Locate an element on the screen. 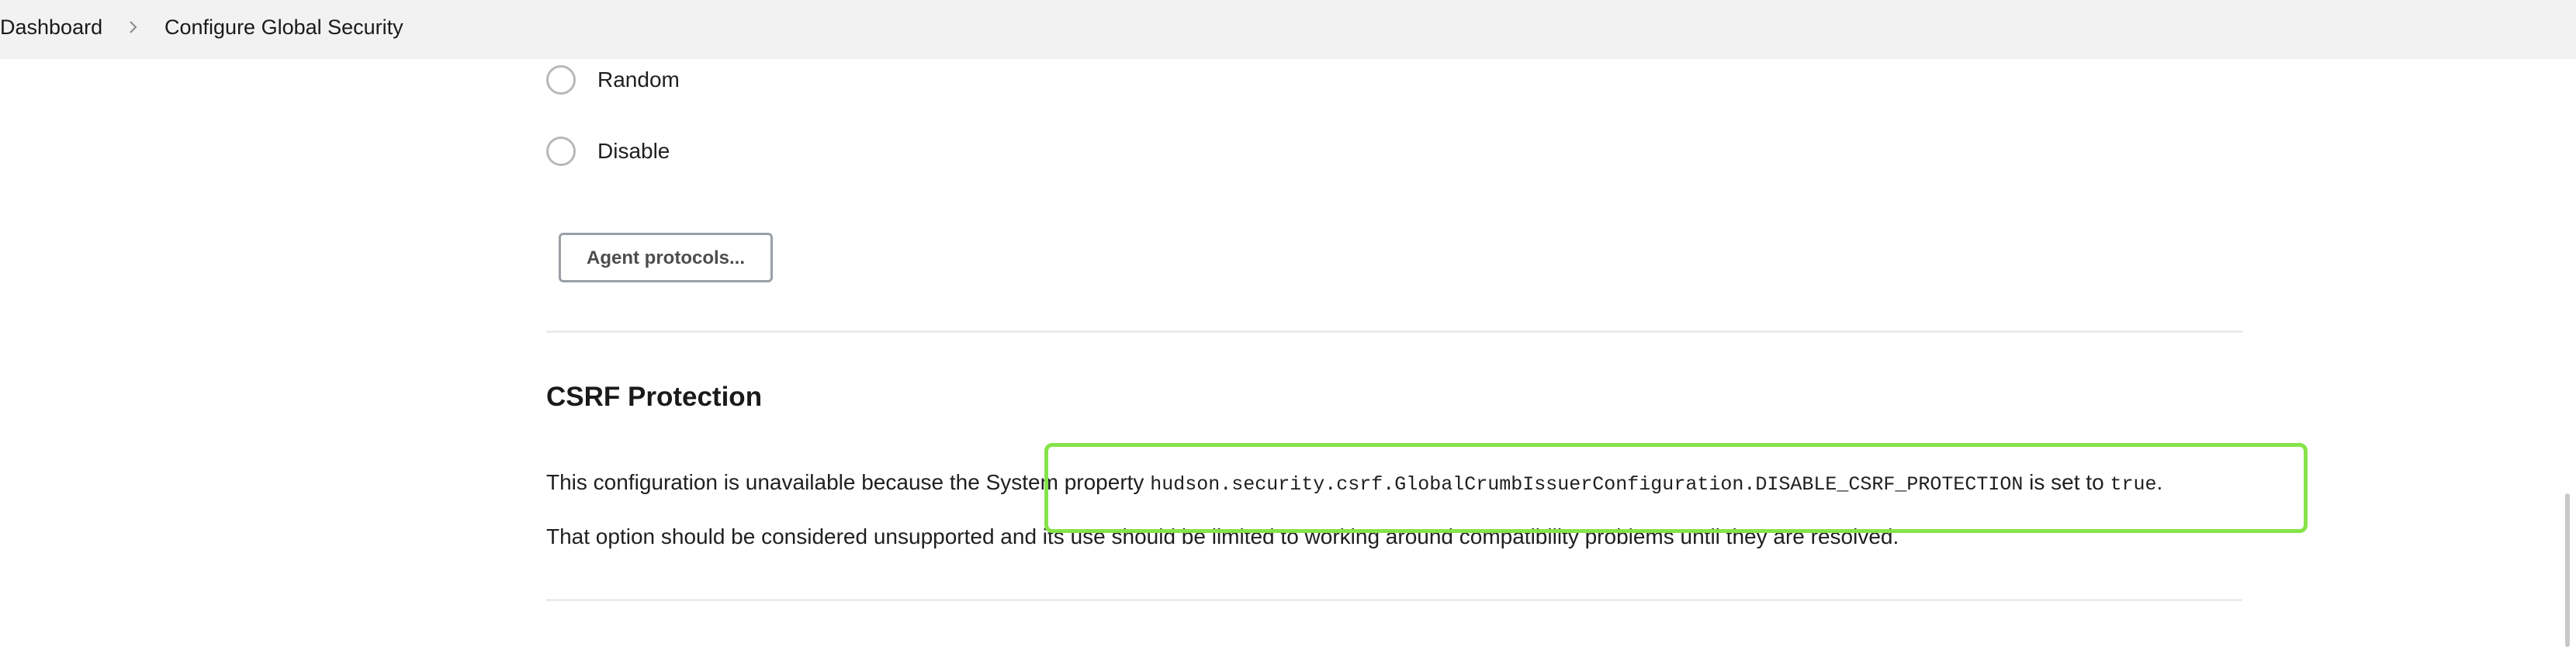  breadcrumb: Dashboard Configure Global Security is located at coordinates (1288, 29).